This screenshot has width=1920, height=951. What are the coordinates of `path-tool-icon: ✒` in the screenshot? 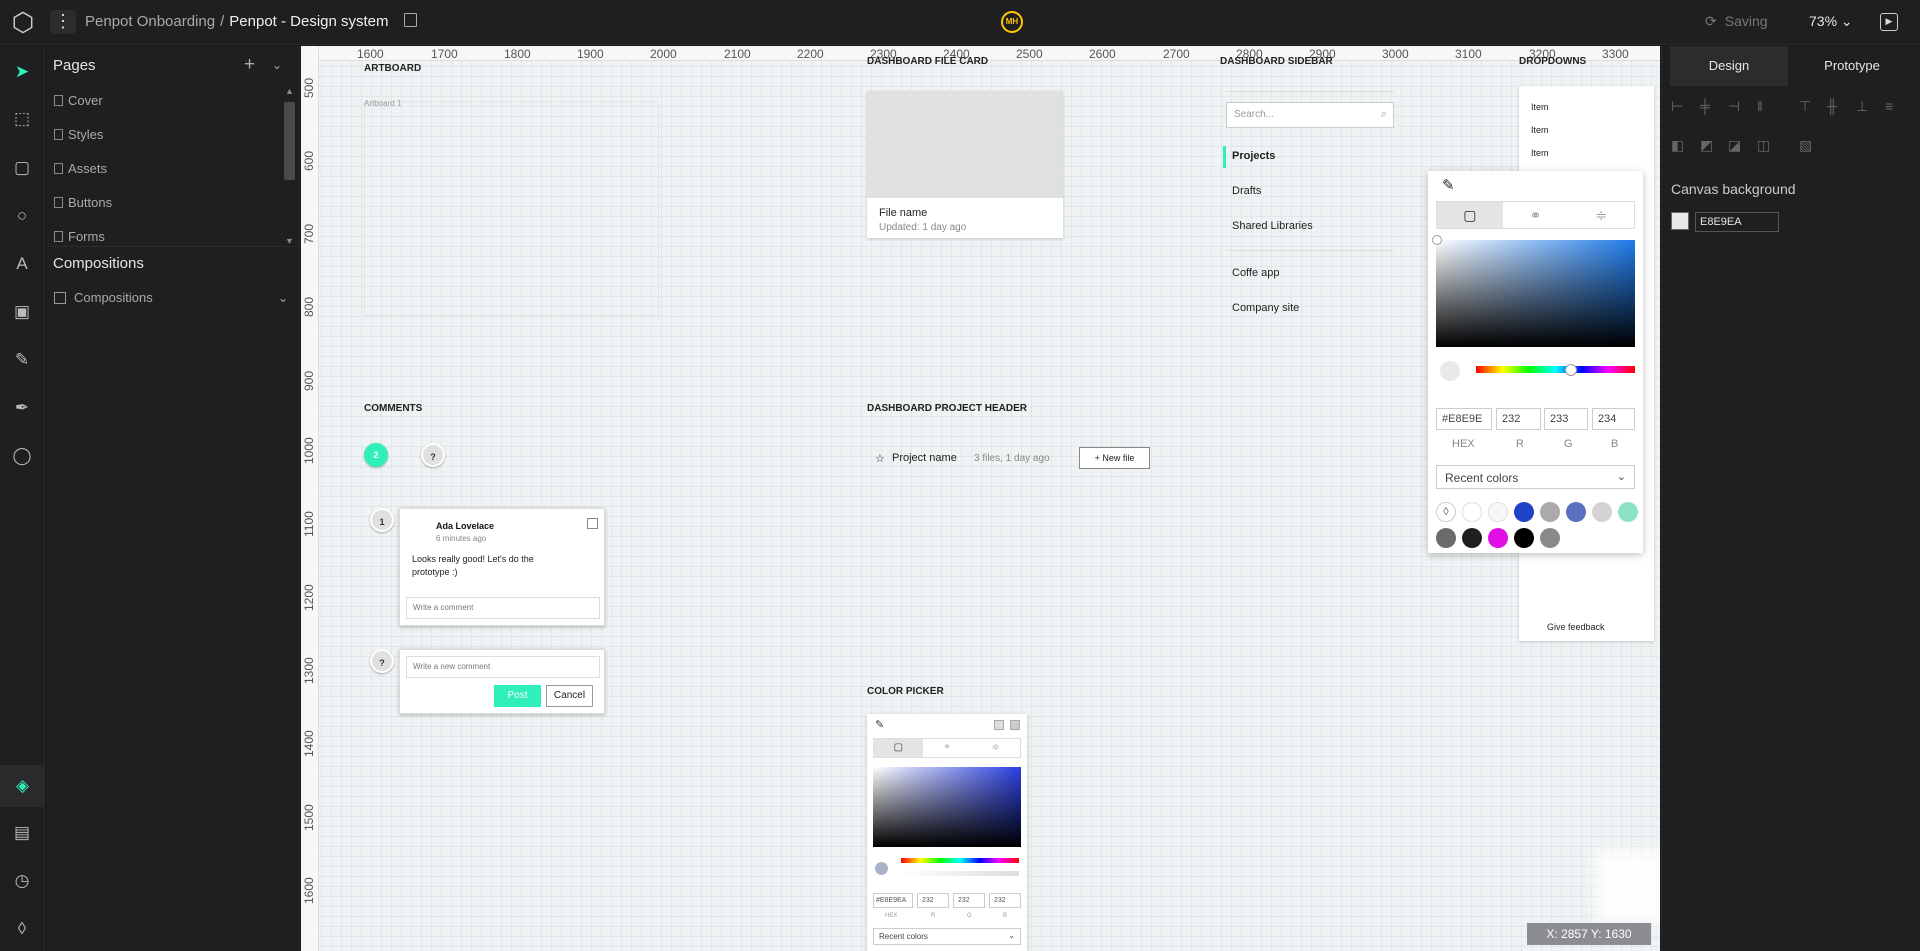 It's located at (22, 408).